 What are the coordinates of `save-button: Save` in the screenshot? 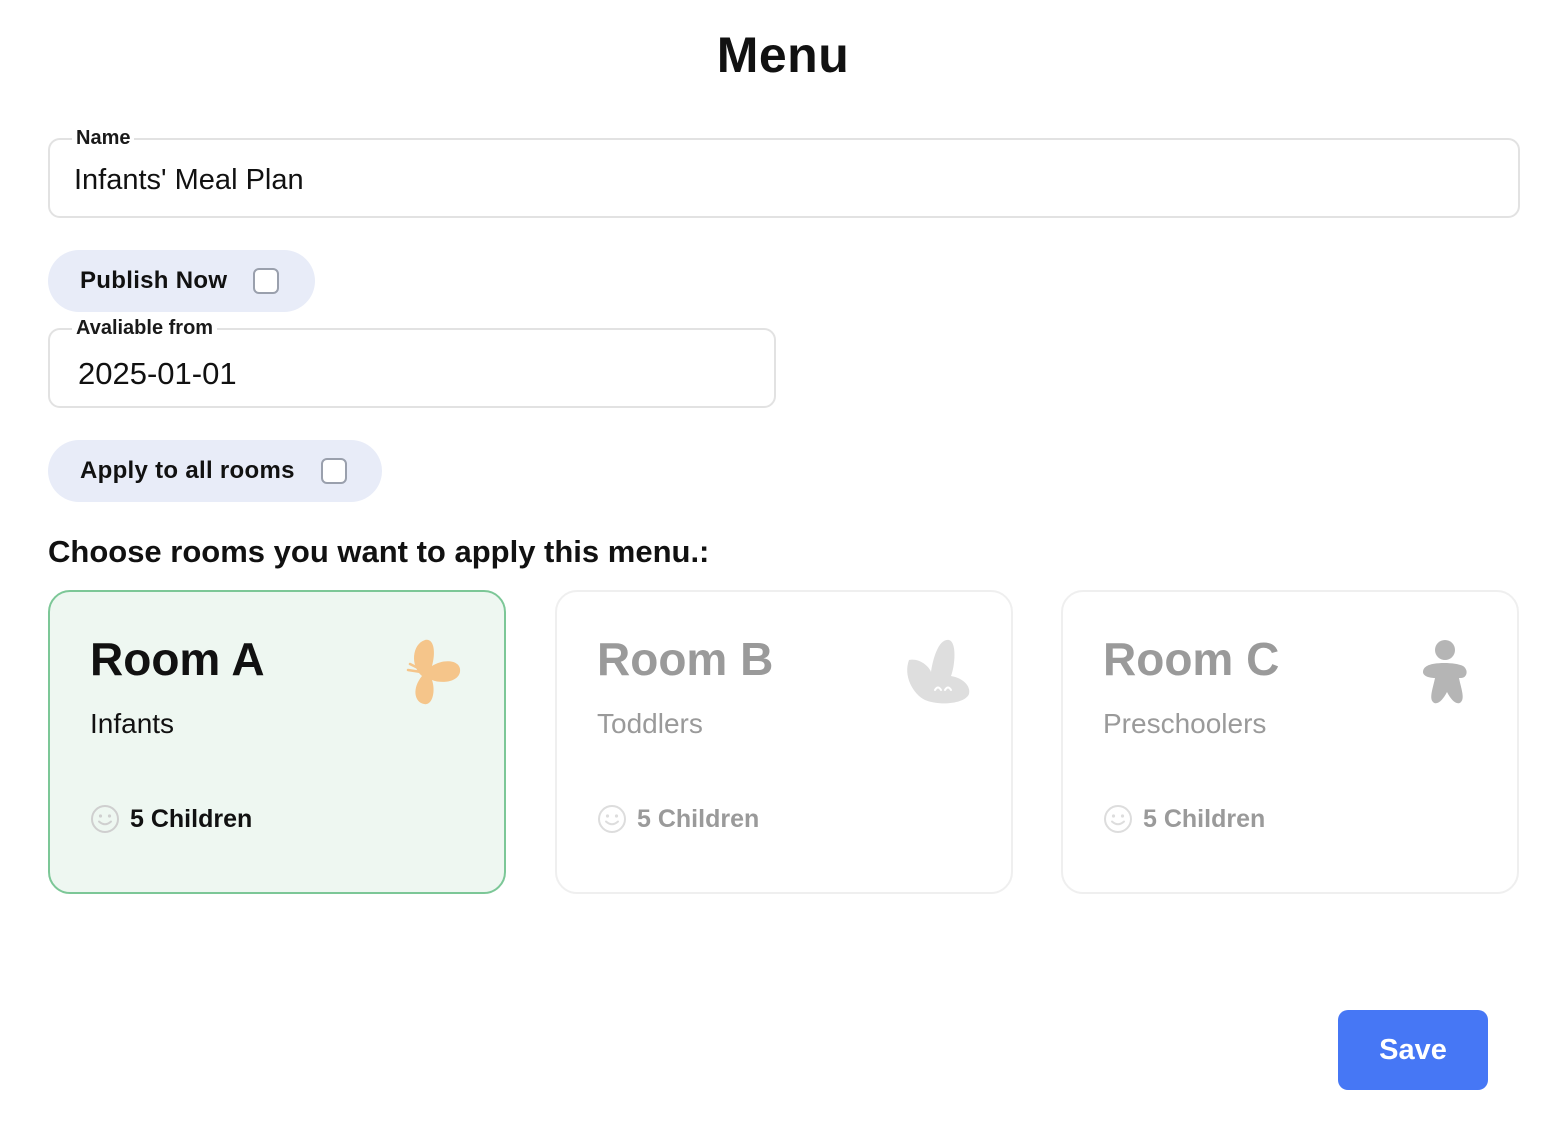 It's located at (1413, 1050).